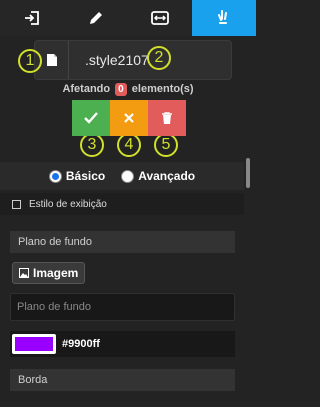  What do you see at coordinates (129, 145) in the screenshot?
I see `marker-4: 4` at bounding box center [129, 145].